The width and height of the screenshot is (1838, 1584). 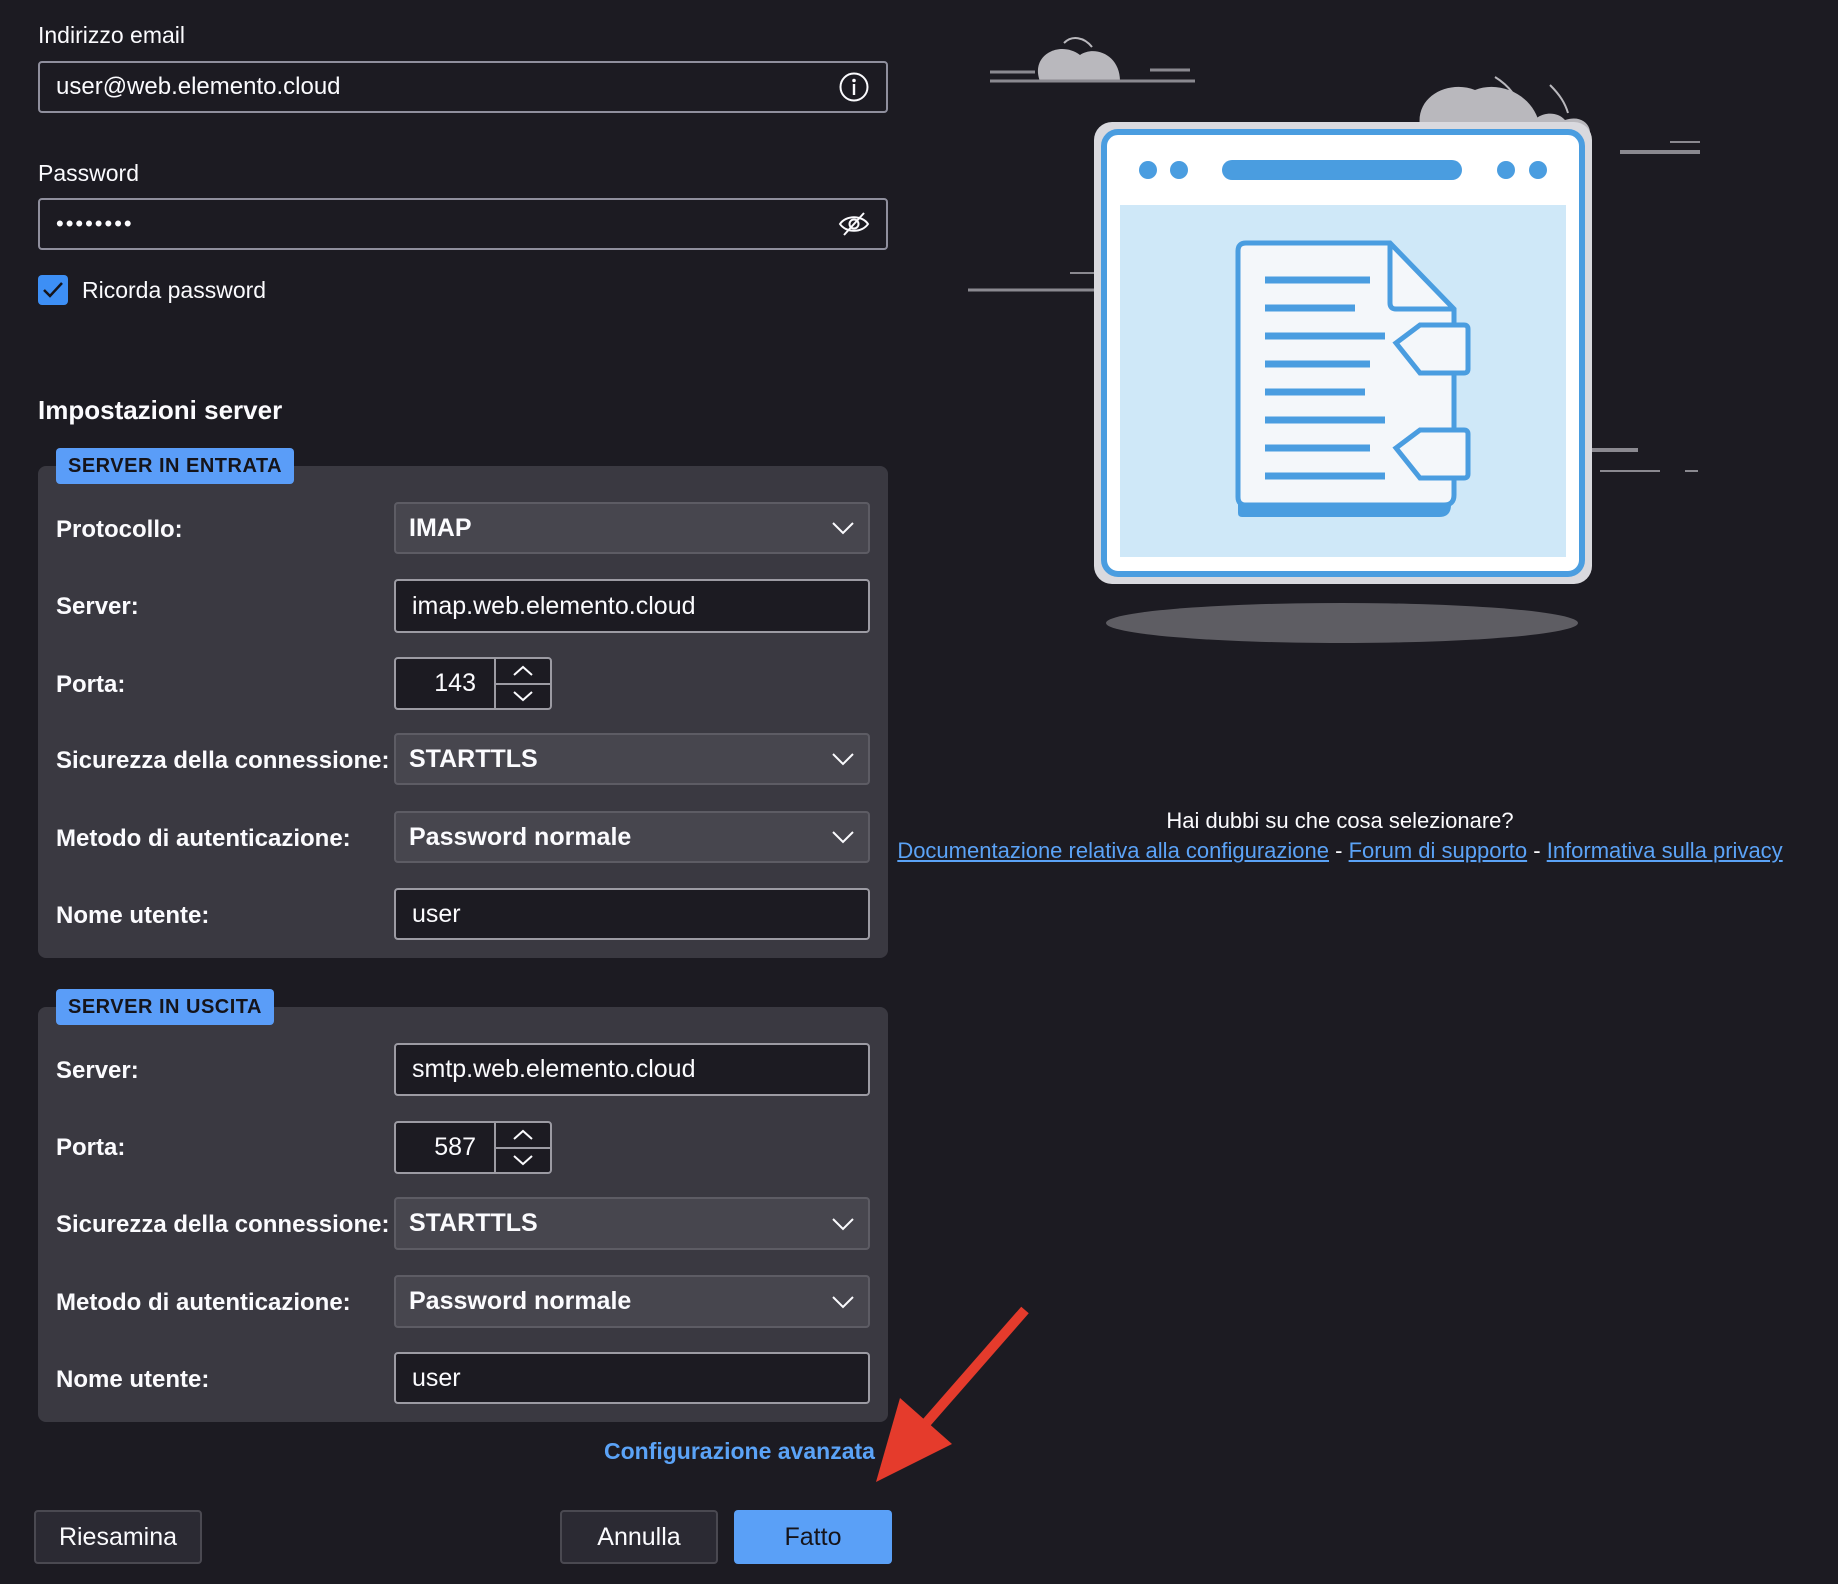 What do you see at coordinates (632, 528) in the screenshot?
I see `incoming-protocol-select: IMAP` at bounding box center [632, 528].